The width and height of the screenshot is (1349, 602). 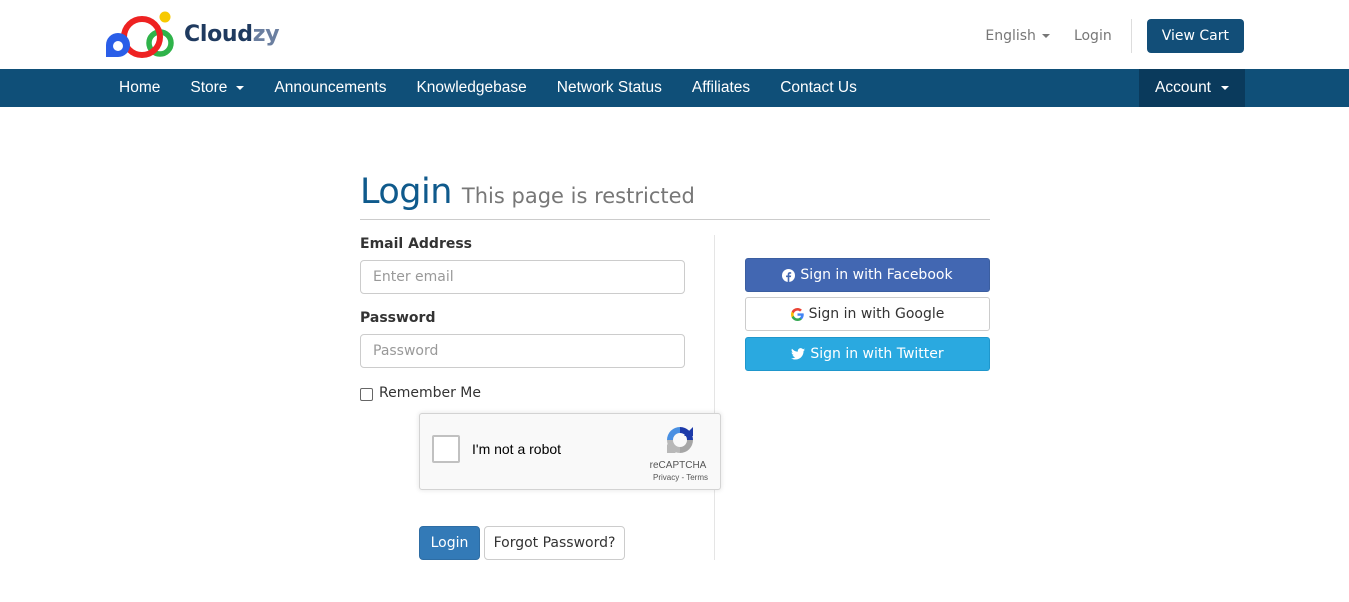 I want to click on nav-item-account: Account, so click(x=1192, y=88).